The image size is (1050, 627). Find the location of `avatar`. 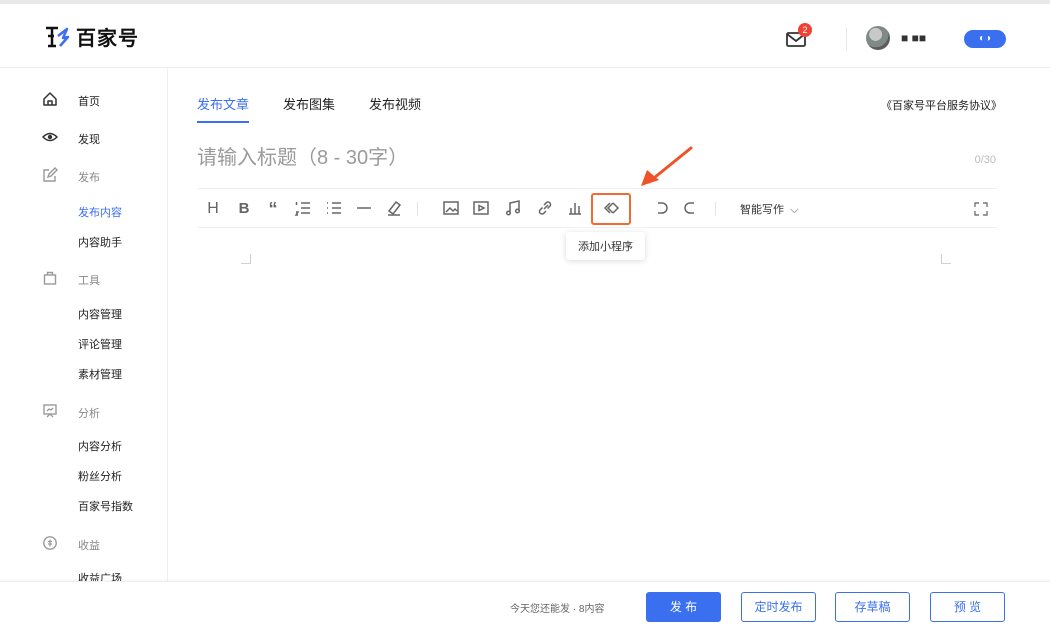

avatar is located at coordinates (878, 38).